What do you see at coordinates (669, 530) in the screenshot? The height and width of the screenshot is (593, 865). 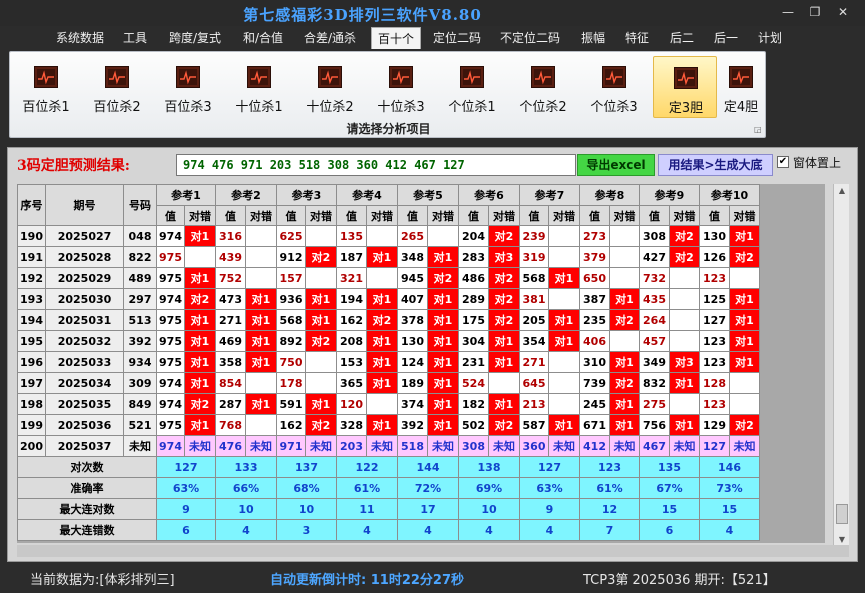 I see `stats-value: 6` at bounding box center [669, 530].